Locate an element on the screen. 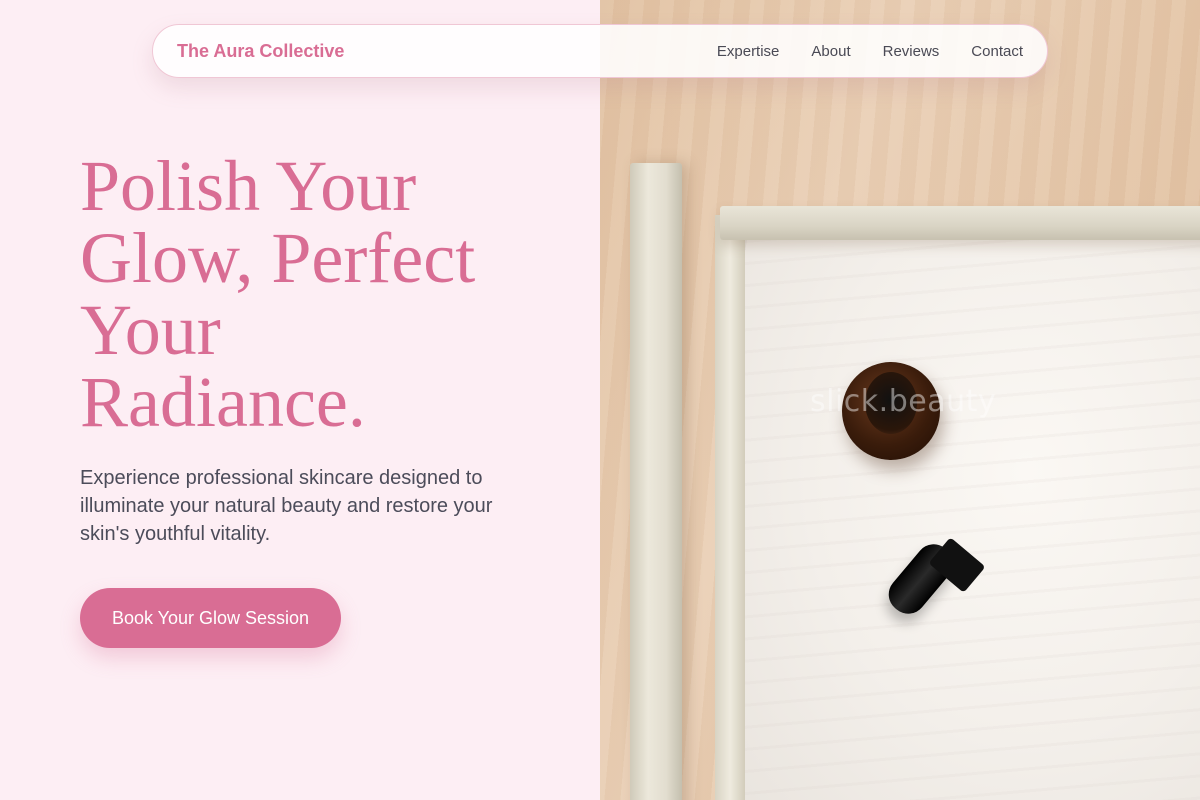 The height and width of the screenshot is (800, 1200). hero-title-line: Your is located at coordinates (150, 330).